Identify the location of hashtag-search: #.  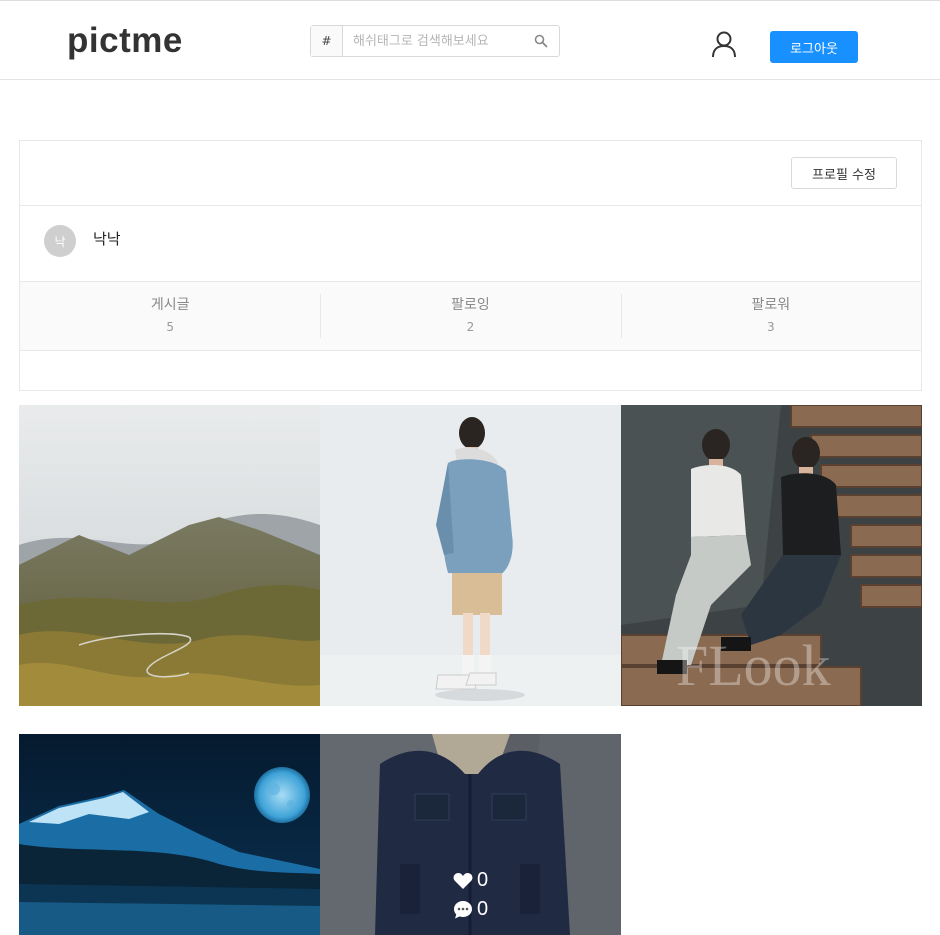
(435, 41).